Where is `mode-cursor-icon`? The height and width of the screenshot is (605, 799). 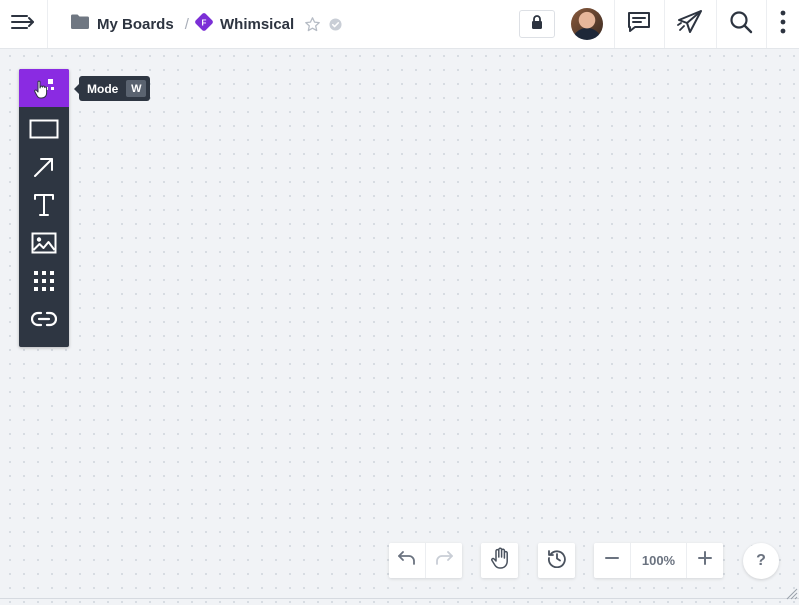 mode-cursor-icon is located at coordinates (44, 88).